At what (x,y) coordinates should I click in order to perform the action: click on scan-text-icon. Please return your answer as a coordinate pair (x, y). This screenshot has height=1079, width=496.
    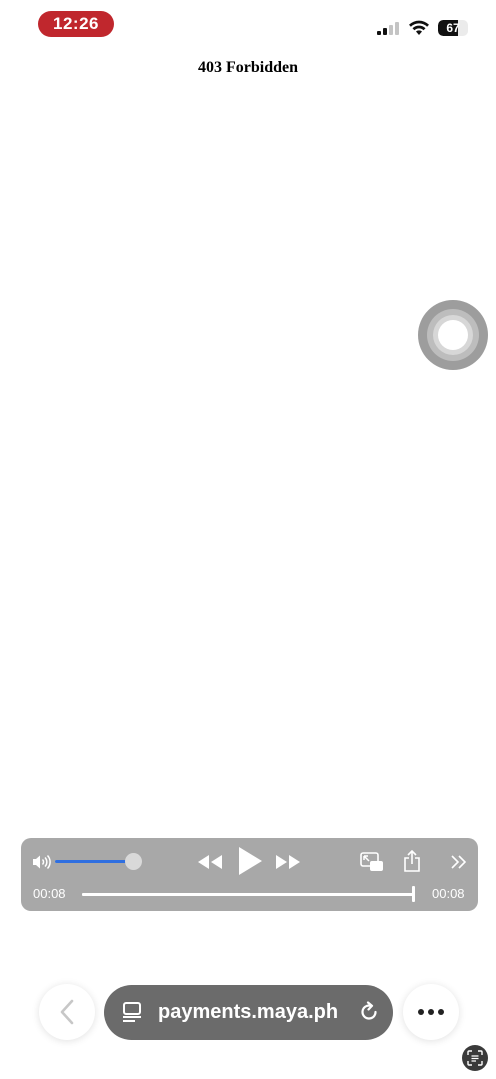
    Looking at the image, I should click on (475, 1058).